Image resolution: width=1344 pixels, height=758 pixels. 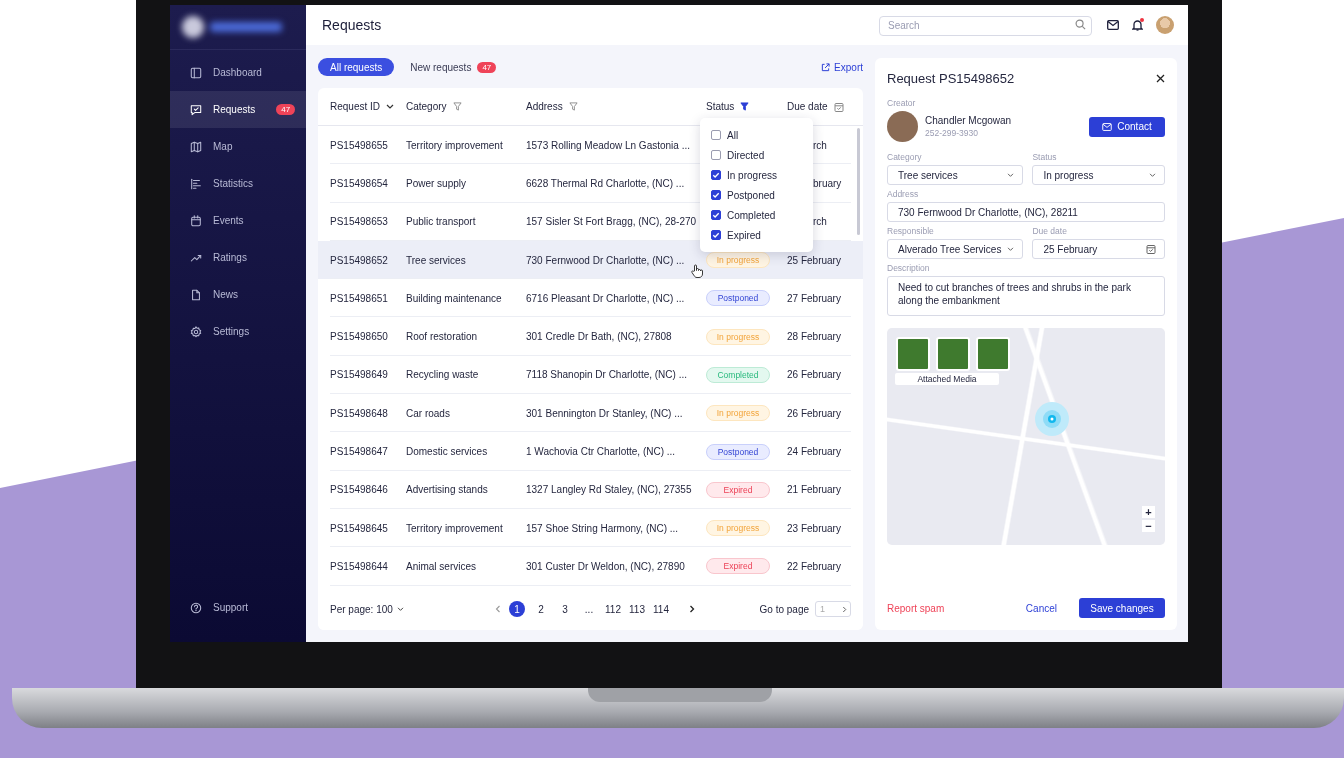 What do you see at coordinates (985, 25) in the screenshot?
I see `search-field: Search` at bounding box center [985, 25].